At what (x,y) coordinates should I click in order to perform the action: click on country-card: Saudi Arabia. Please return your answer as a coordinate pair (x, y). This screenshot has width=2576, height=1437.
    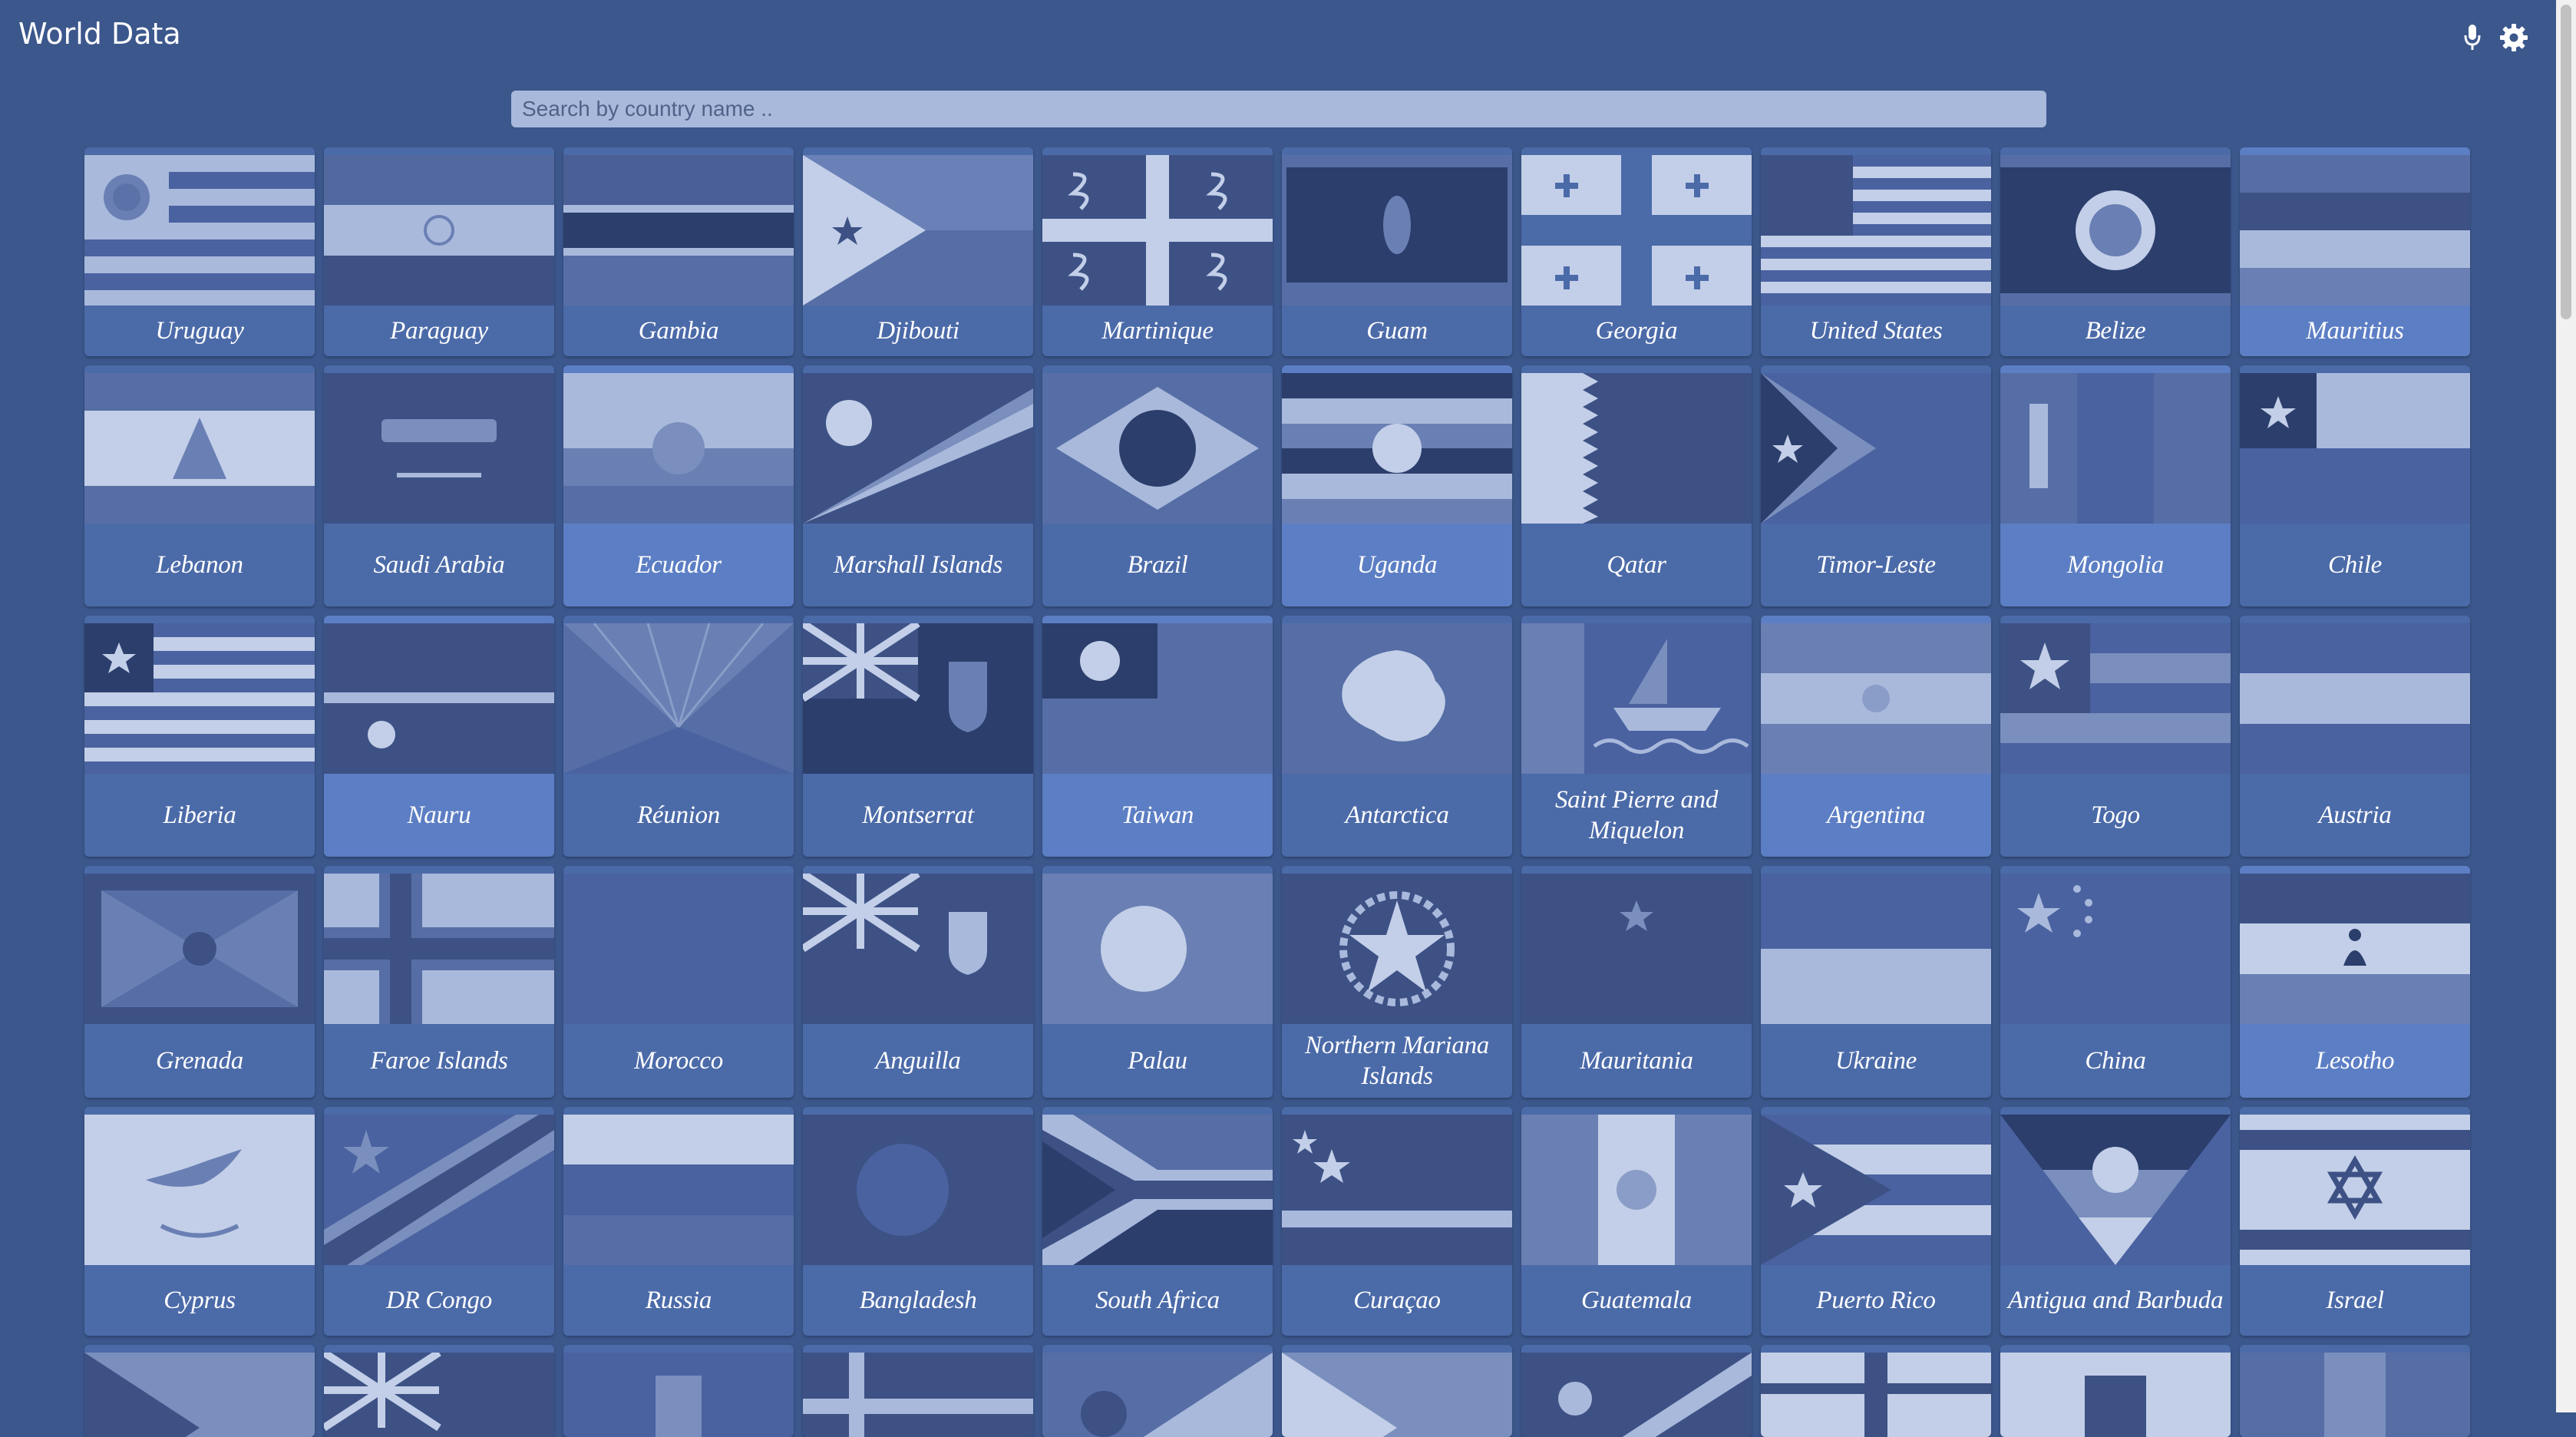
    Looking at the image, I should click on (439, 486).